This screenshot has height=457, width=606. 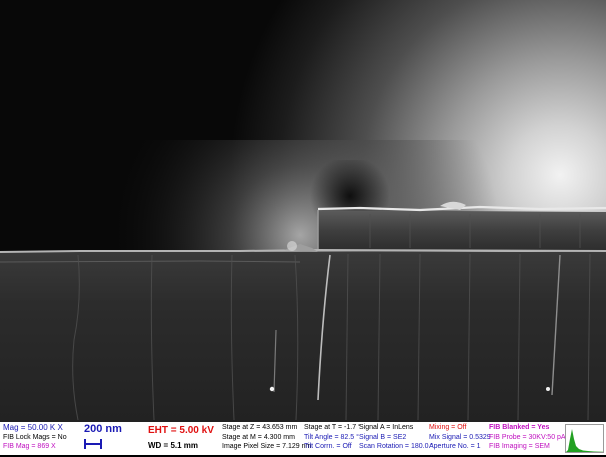 What do you see at coordinates (258, 437) in the screenshot?
I see `stage-m-label: Stage at M = 4.300 mm` at bounding box center [258, 437].